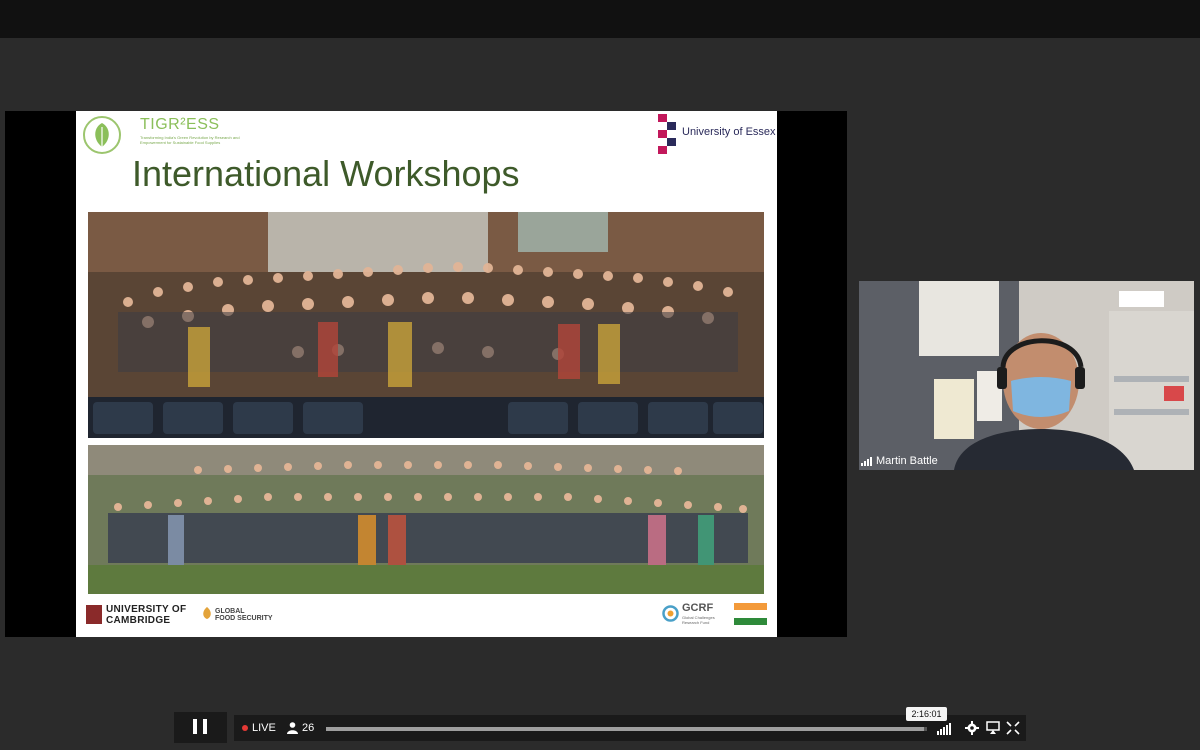 The height and width of the screenshot is (750, 1200). What do you see at coordinates (244, 618) in the screenshot?
I see `gfs-label-line2: FOOD SECURITY` at bounding box center [244, 618].